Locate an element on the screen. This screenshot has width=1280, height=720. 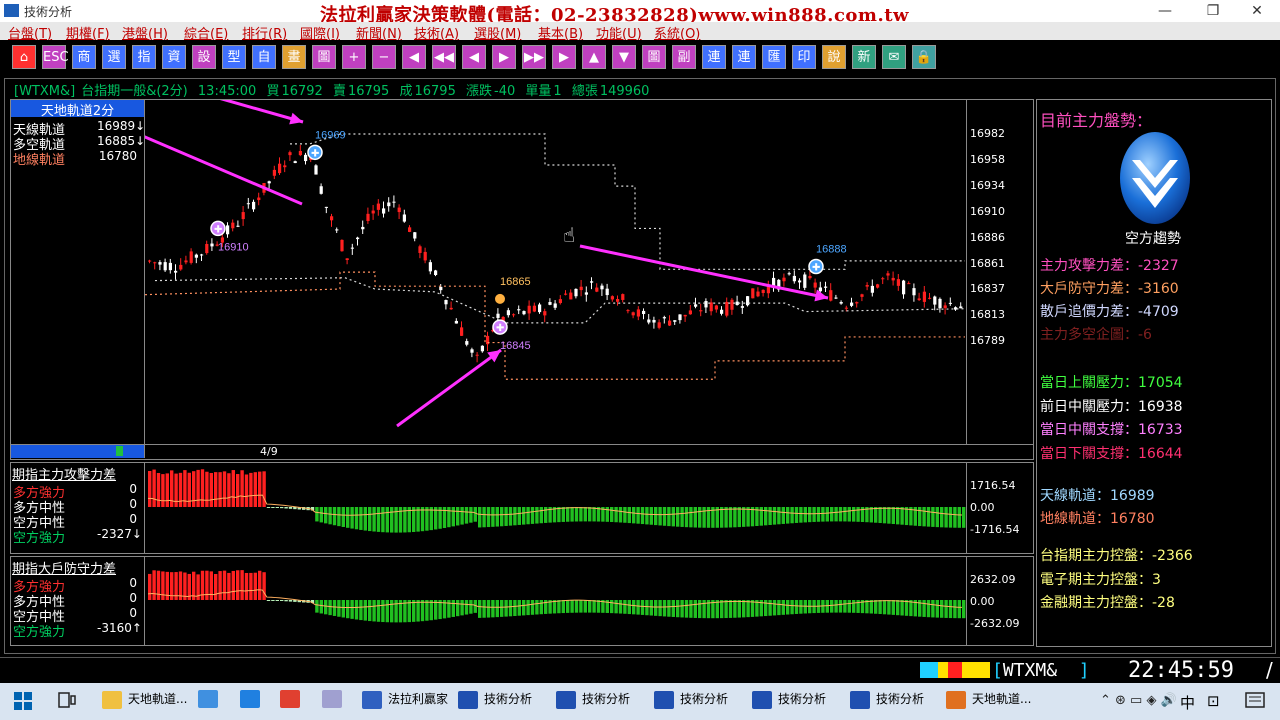
notification-icon is located at coordinates (1255, 701).